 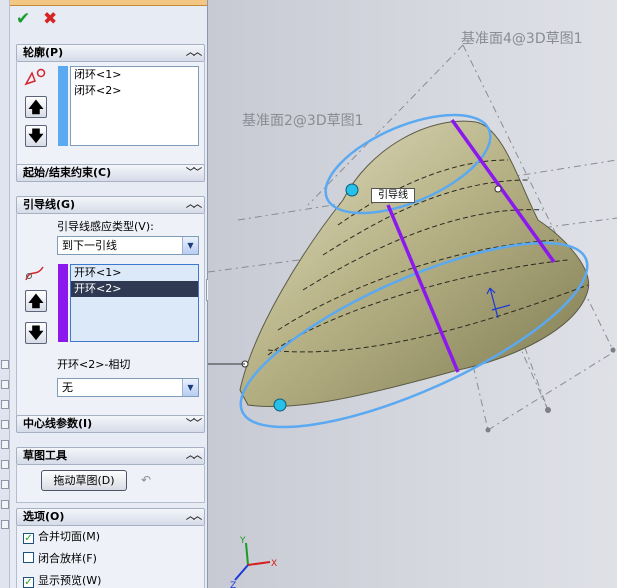 What do you see at coordinates (110, 53) in the screenshot?
I see `profiles-section-header: 轮廓(P) ︿︿` at bounding box center [110, 53].